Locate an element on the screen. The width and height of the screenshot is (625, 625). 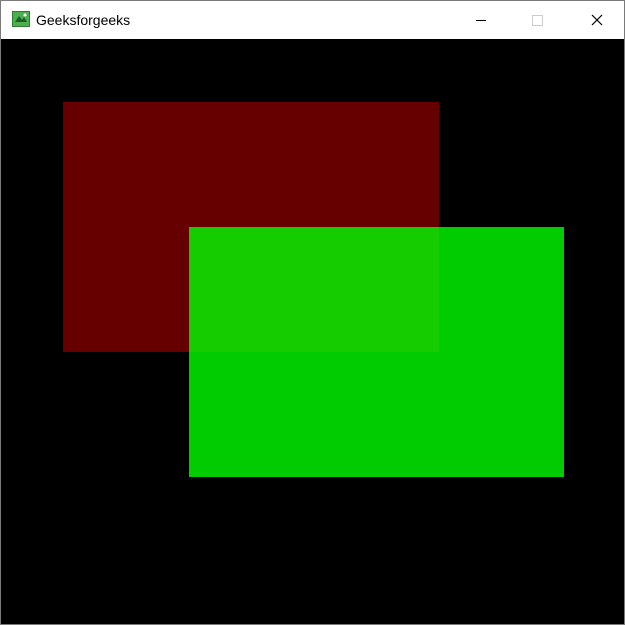
maximize-button is located at coordinates (537, 20).